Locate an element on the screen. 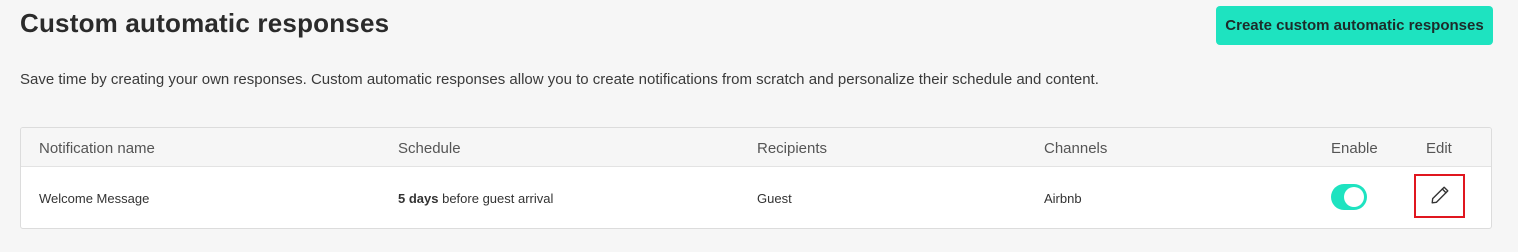 This screenshot has width=1518, height=252. schedule-cell: 5 days before guest arrival is located at coordinates (475, 198).